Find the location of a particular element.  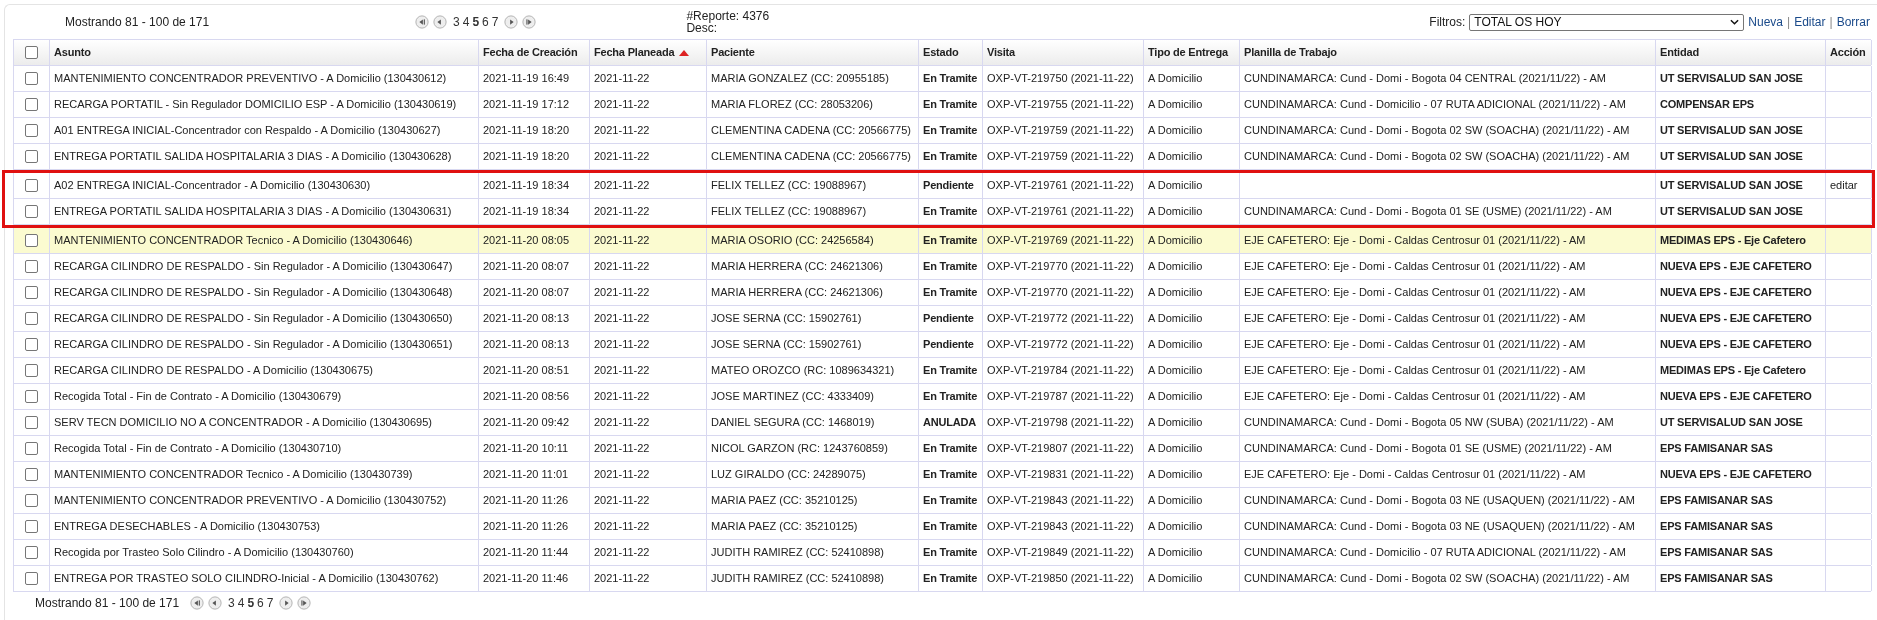

entity-cell-text: EPS FAMISANAR SAS is located at coordinates (1716, 579).